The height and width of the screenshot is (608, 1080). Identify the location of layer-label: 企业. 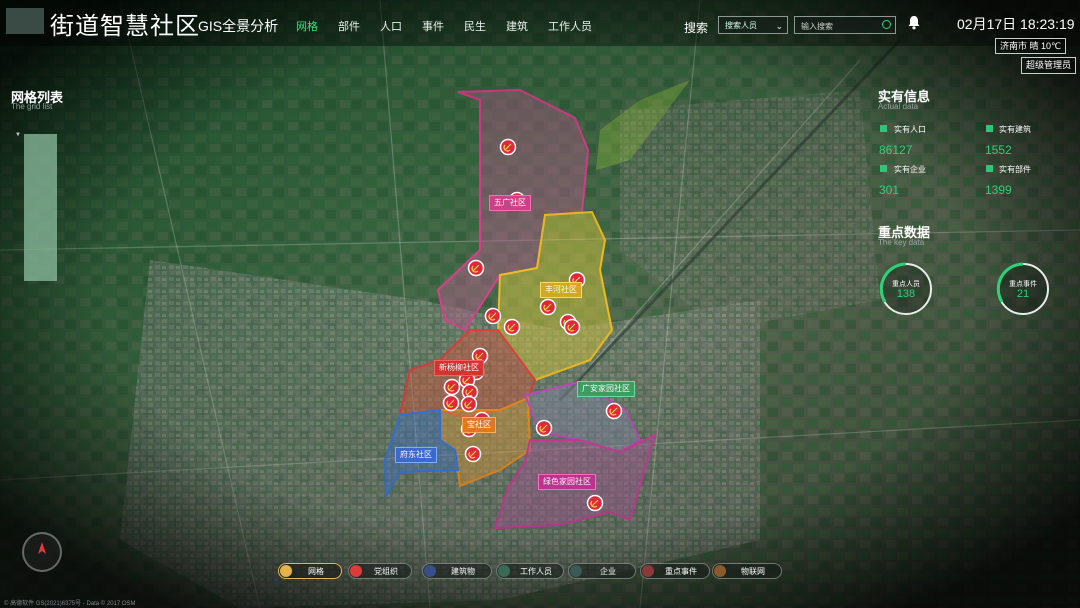
(608, 571).